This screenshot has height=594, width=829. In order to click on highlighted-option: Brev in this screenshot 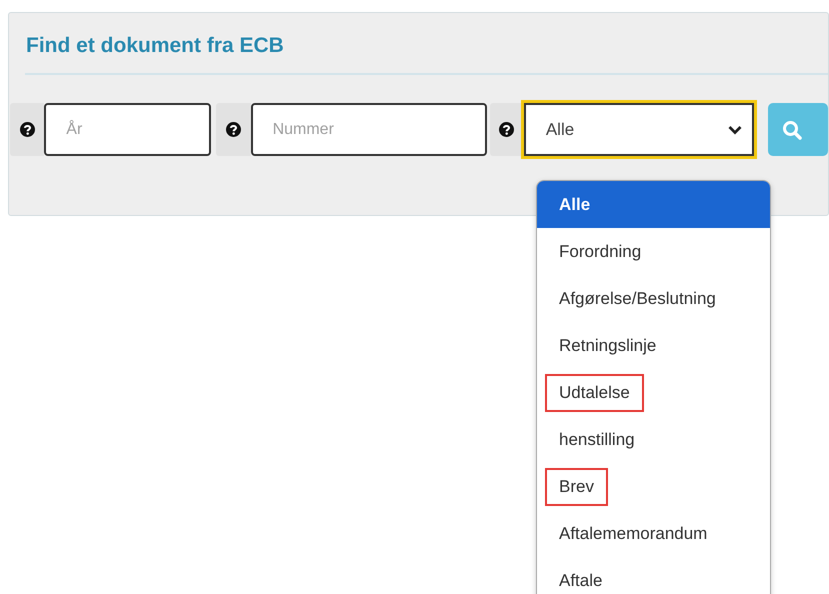, I will do `click(576, 487)`.